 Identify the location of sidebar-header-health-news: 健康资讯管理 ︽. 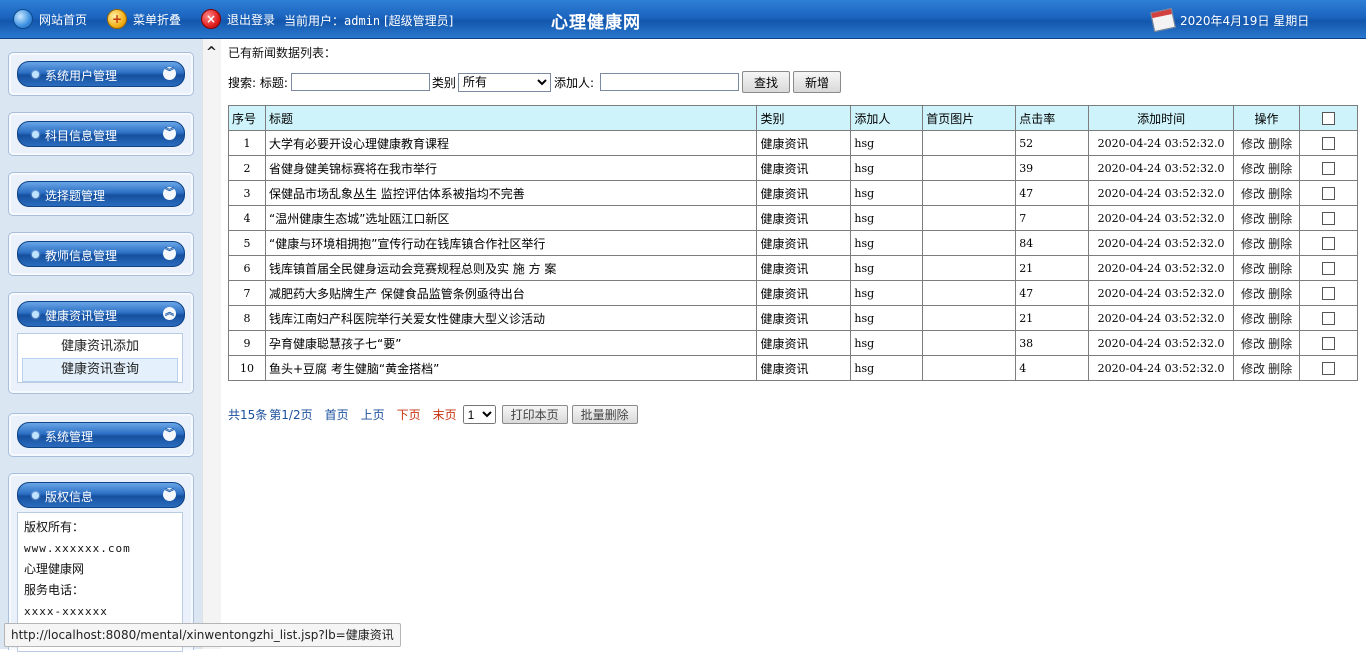
(101, 314).